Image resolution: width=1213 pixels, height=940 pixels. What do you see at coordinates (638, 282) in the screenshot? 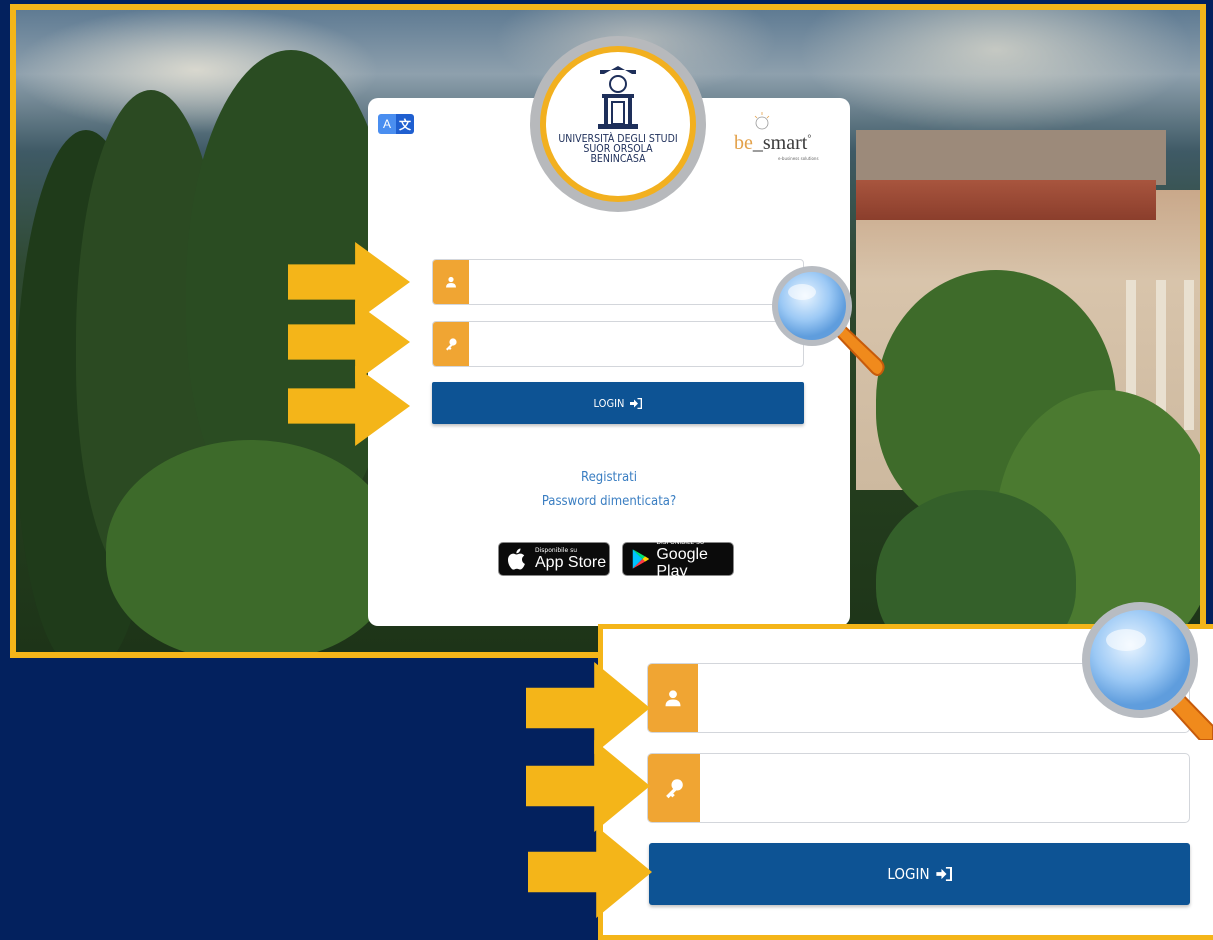
I see `username-input` at bounding box center [638, 282].